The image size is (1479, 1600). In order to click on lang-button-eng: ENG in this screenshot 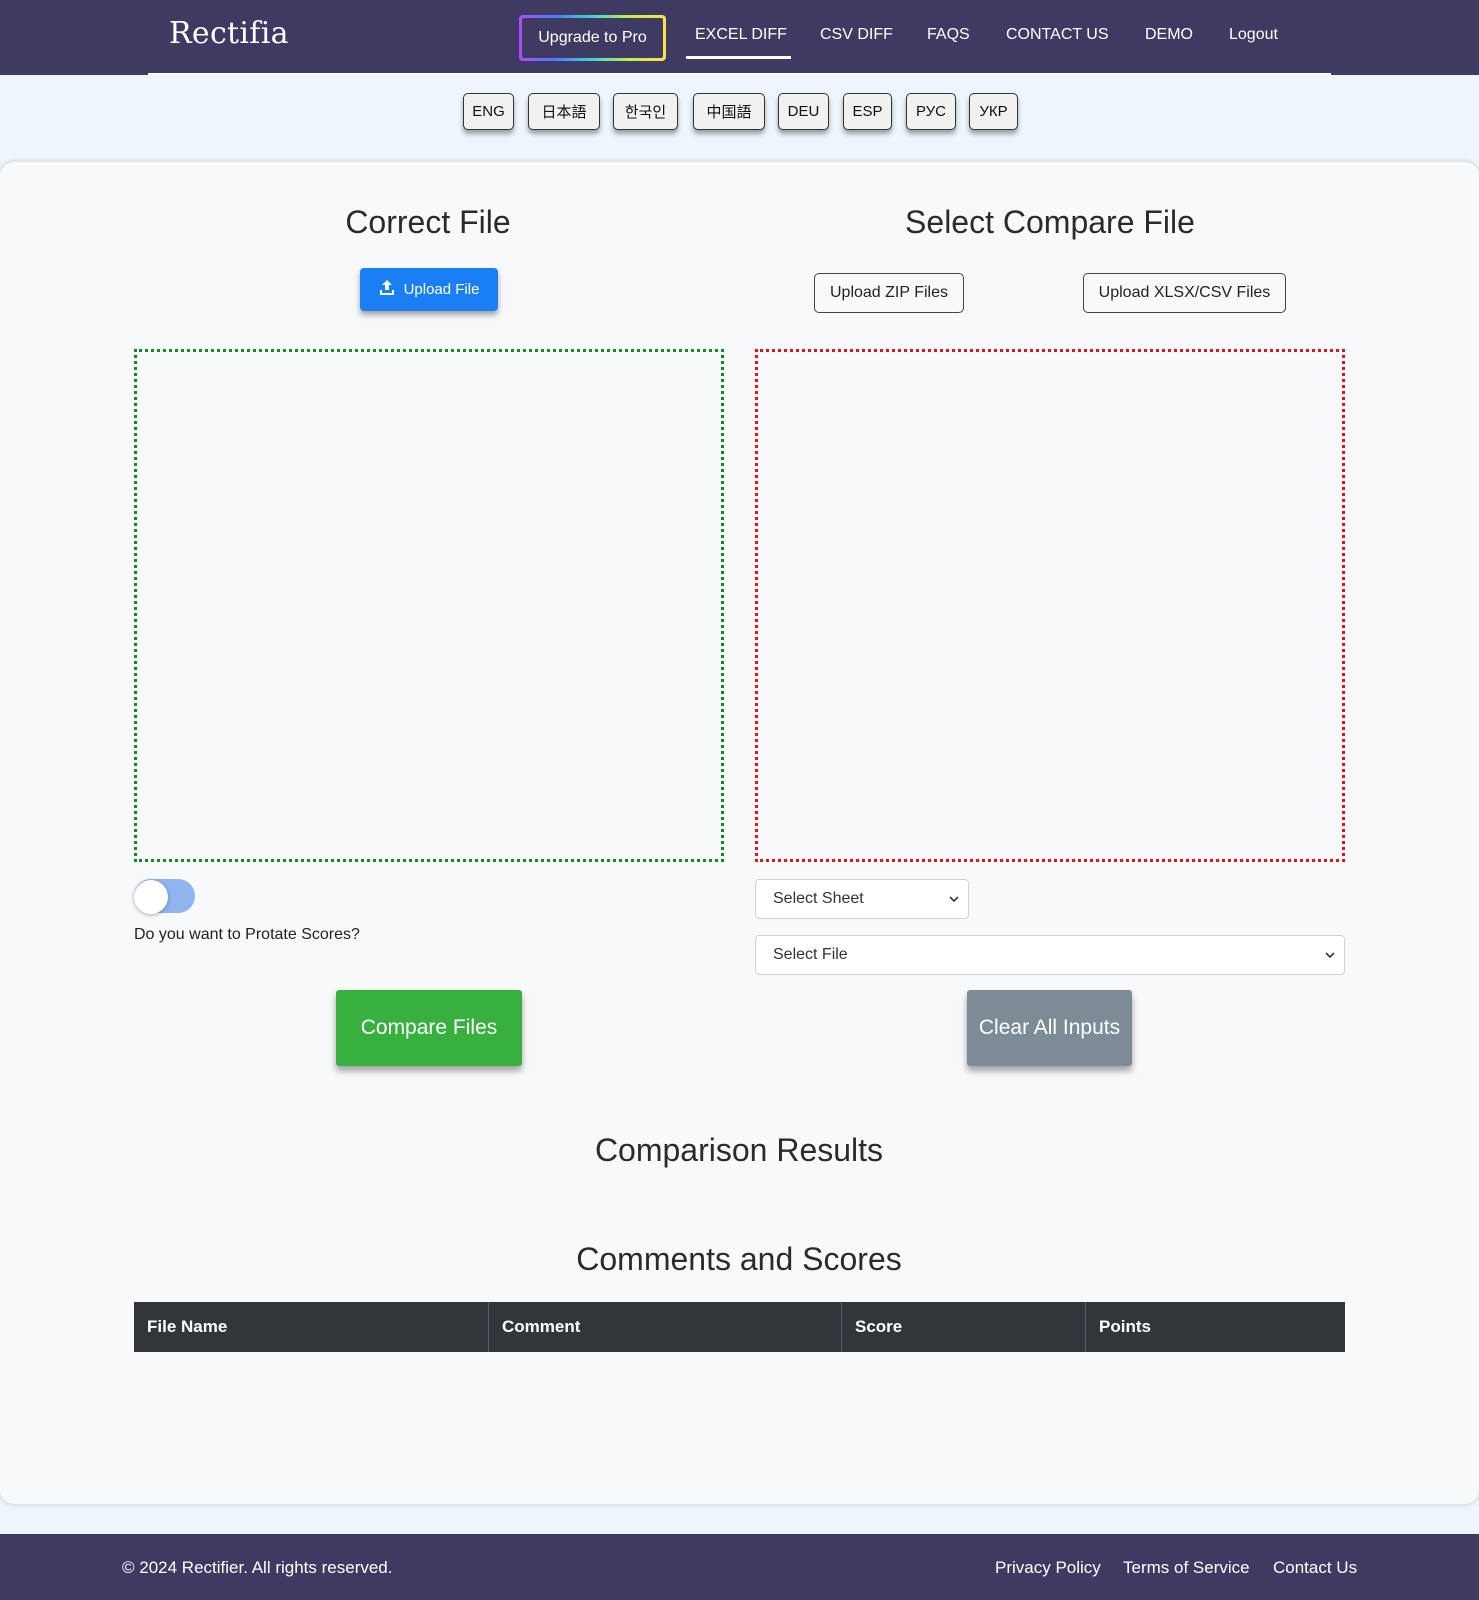, I will do `click(488, 111)`.